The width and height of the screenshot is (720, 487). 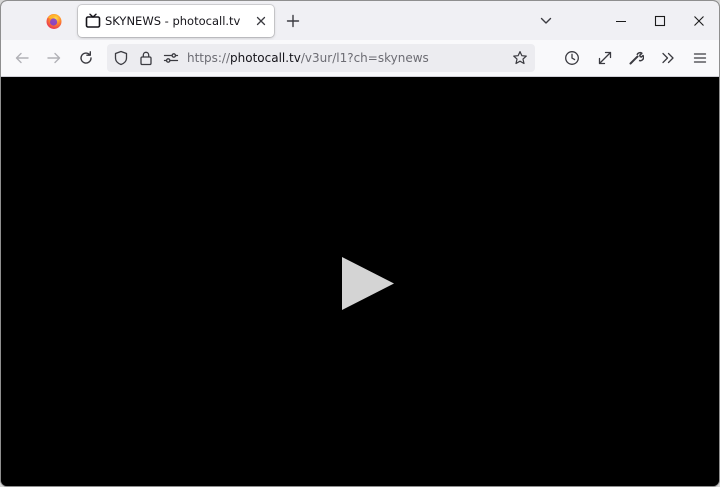 I want to click on bookmark-star-button, so click(x=520, y=58).